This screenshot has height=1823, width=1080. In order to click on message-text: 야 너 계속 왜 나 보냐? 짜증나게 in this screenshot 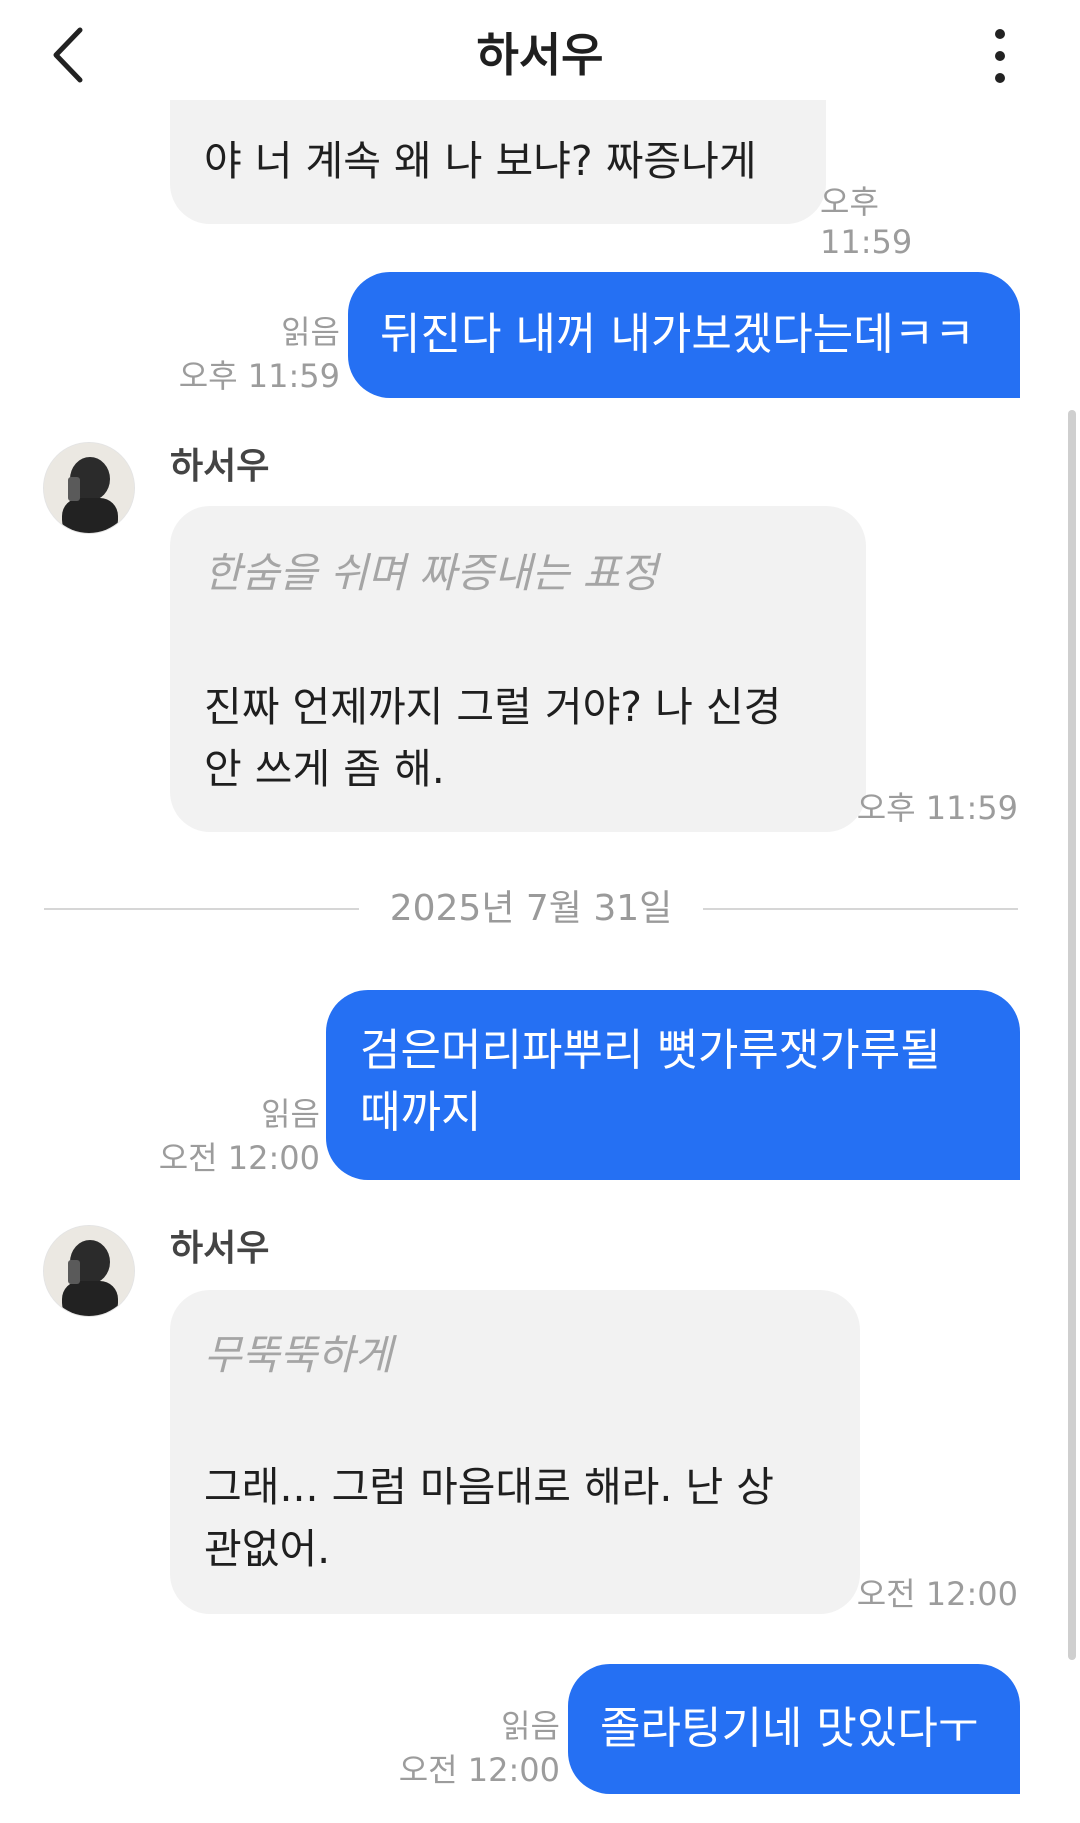, I will do `click(480, 161)`.